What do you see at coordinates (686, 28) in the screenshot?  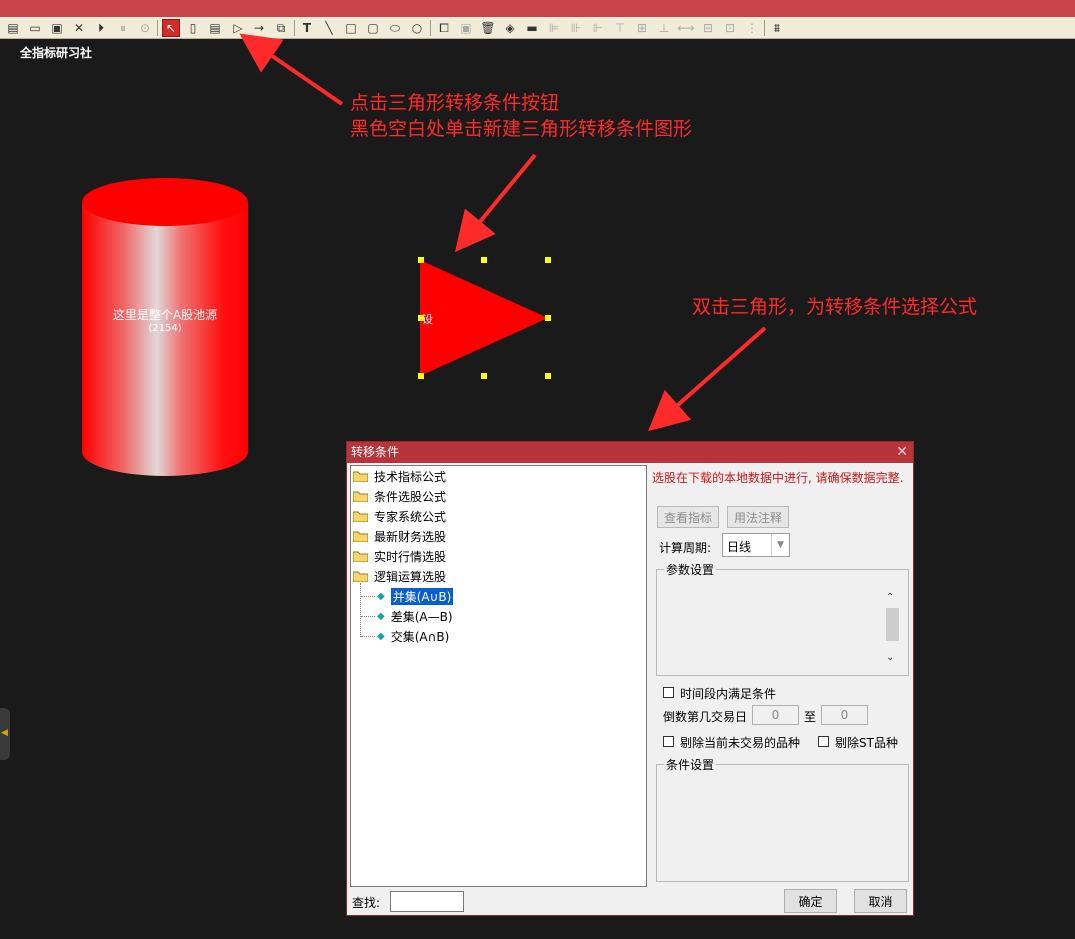 I see `same-width-icon: ⟷` at bounding box center [686, 28].